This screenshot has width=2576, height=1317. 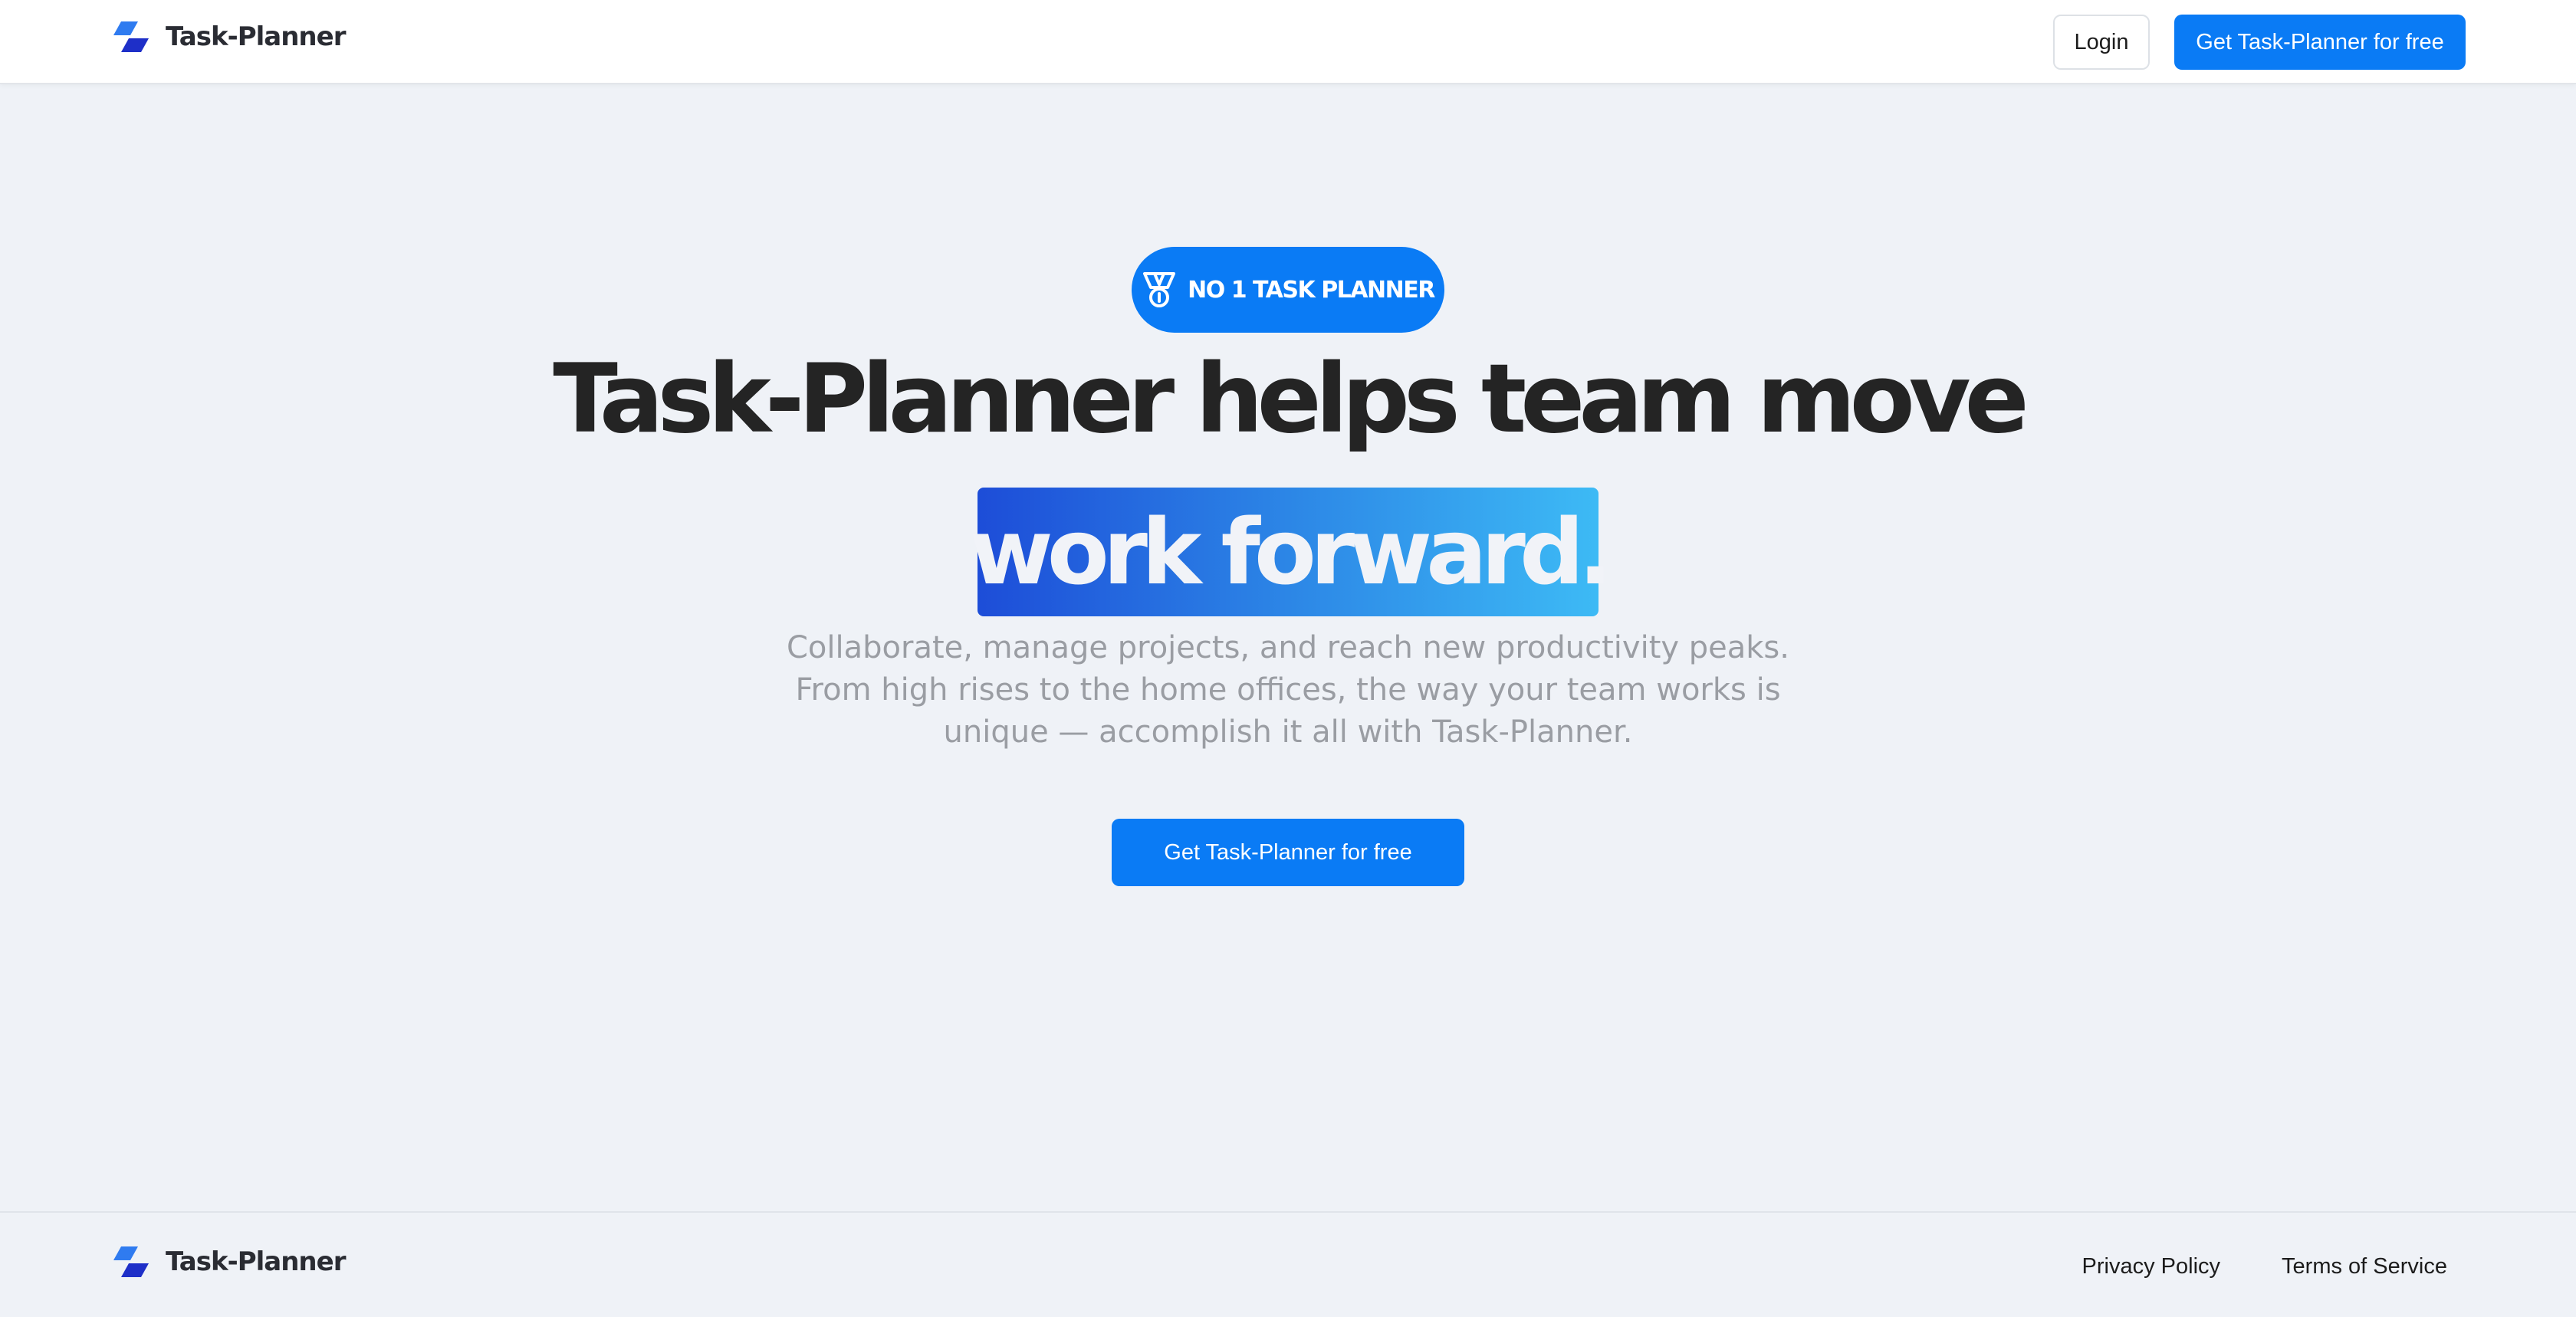 I want to click on get-started-hero-button: Get Task-Planner for free, so click(x=1288, y=852).